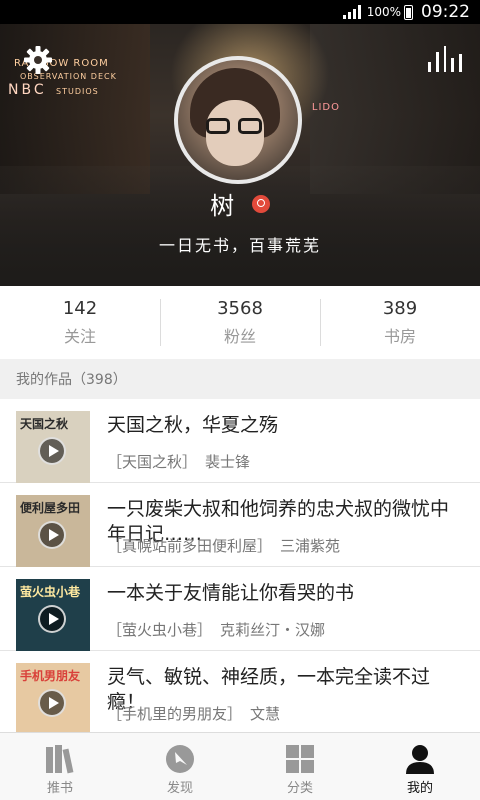 The height and width of the screenshot is (800, 480). What do you see at coordinates (50, 592) in the screenshot?
I see `cover-title: 萤火虫小巷` at bounding box center [50, 592].